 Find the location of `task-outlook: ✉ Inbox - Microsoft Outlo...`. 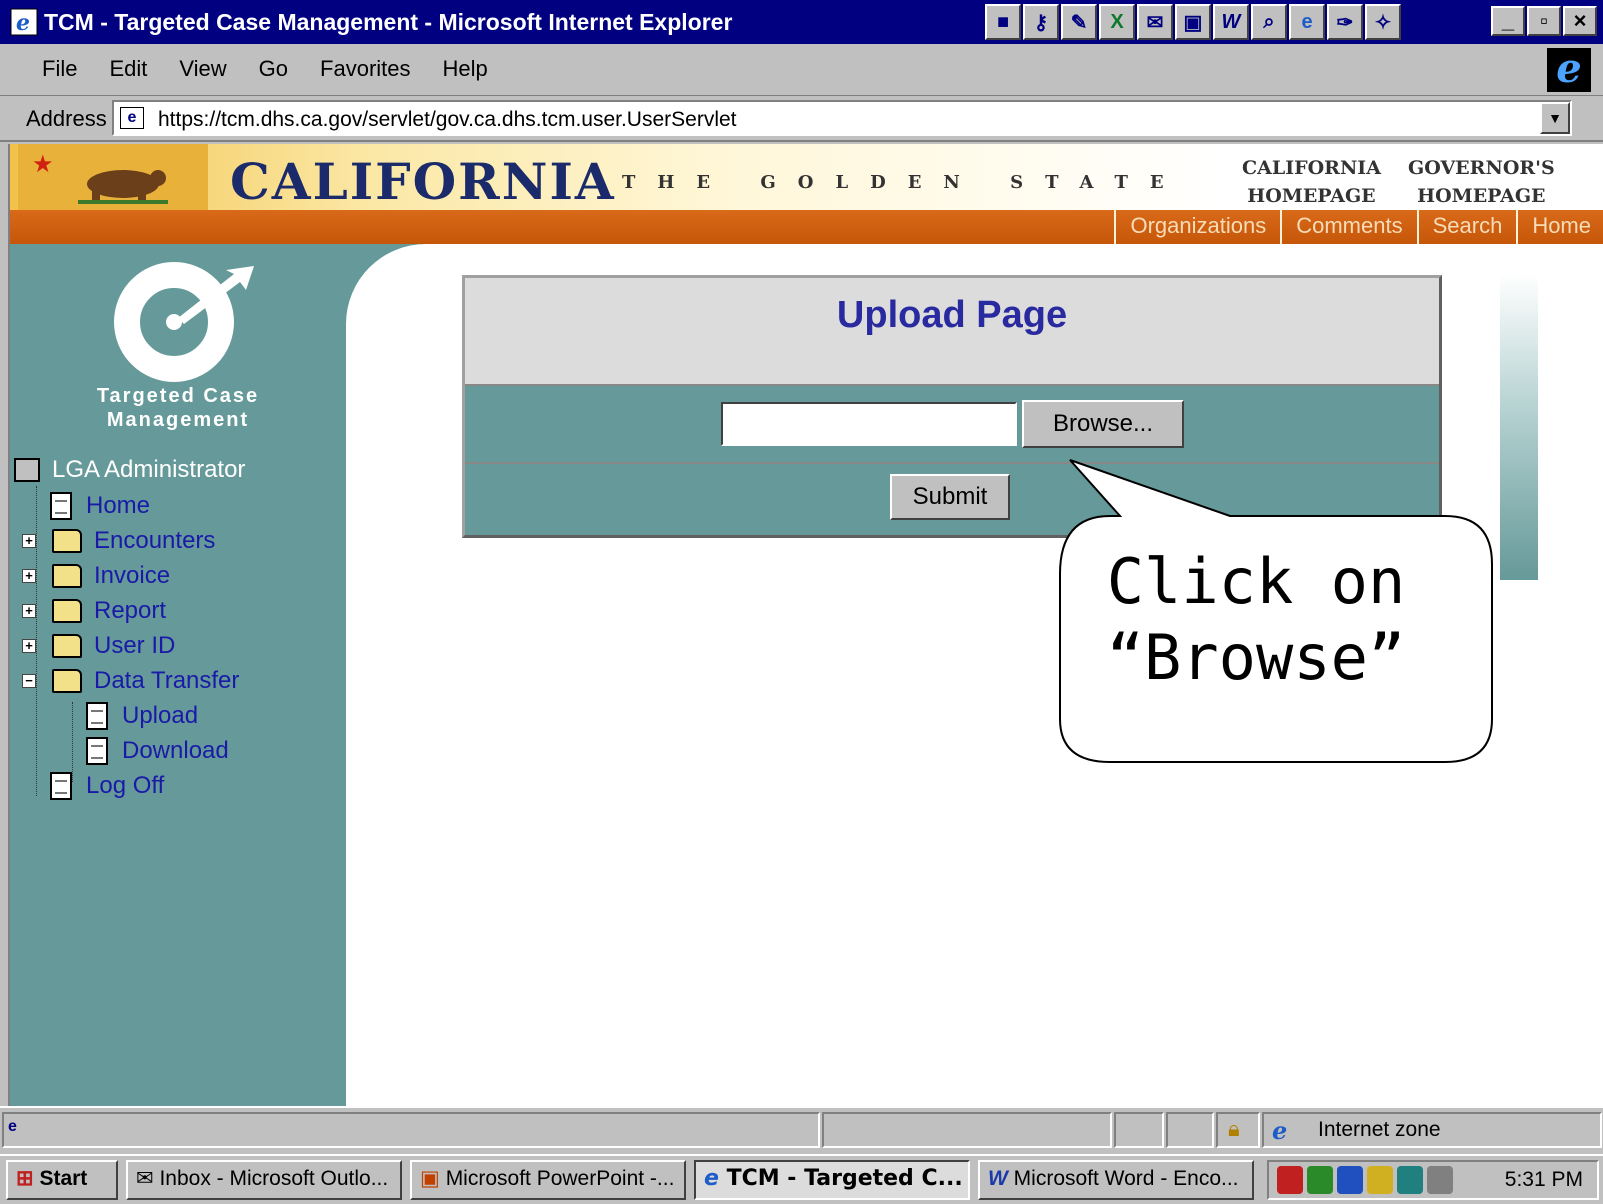

task-outlook: ✉ Inbox - Microsoft Outlo... is located at coordinates (264, 1180).